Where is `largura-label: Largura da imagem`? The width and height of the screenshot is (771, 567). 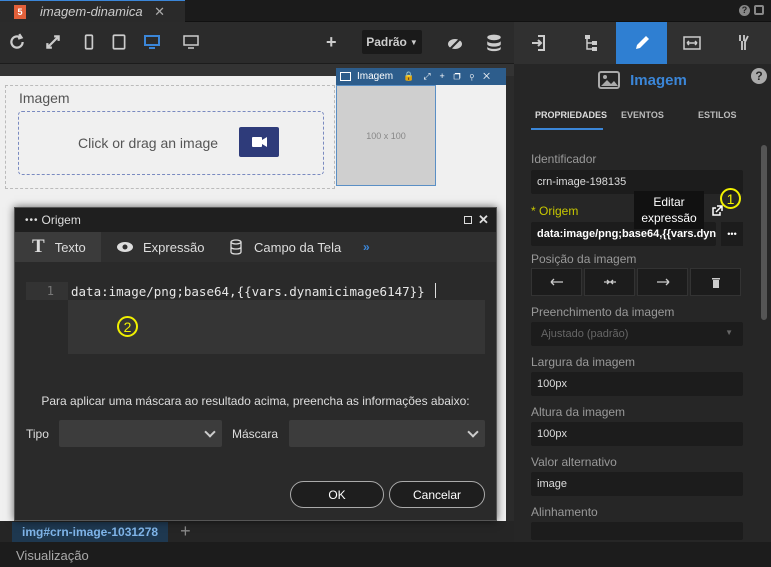
largura-label: Largura da imagem is located at coordinates (583, 362).